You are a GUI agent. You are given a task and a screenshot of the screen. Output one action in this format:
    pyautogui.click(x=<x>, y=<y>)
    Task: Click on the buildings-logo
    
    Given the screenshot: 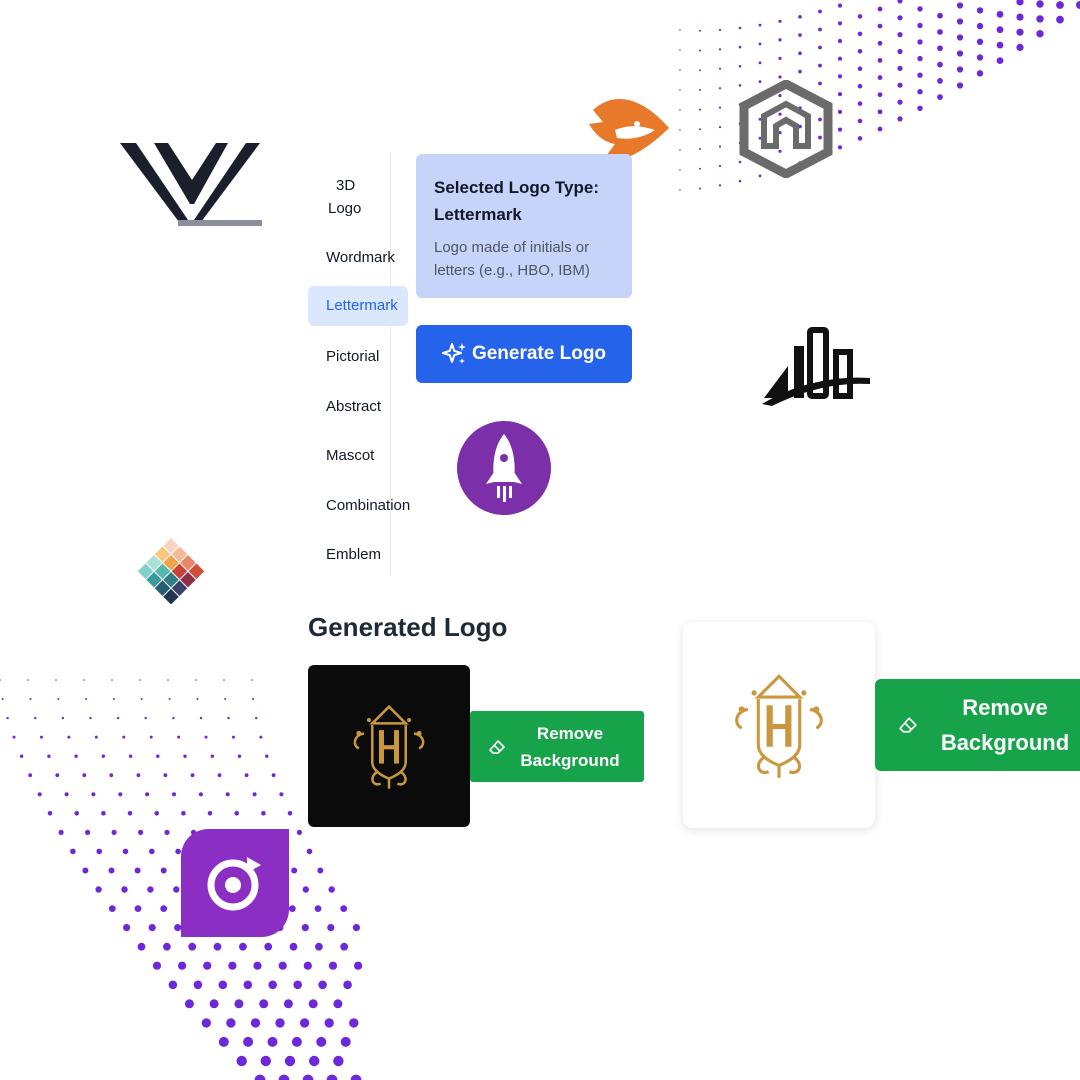 What is the action you would take?
    pyautogui.click(x=816, y=366)
    